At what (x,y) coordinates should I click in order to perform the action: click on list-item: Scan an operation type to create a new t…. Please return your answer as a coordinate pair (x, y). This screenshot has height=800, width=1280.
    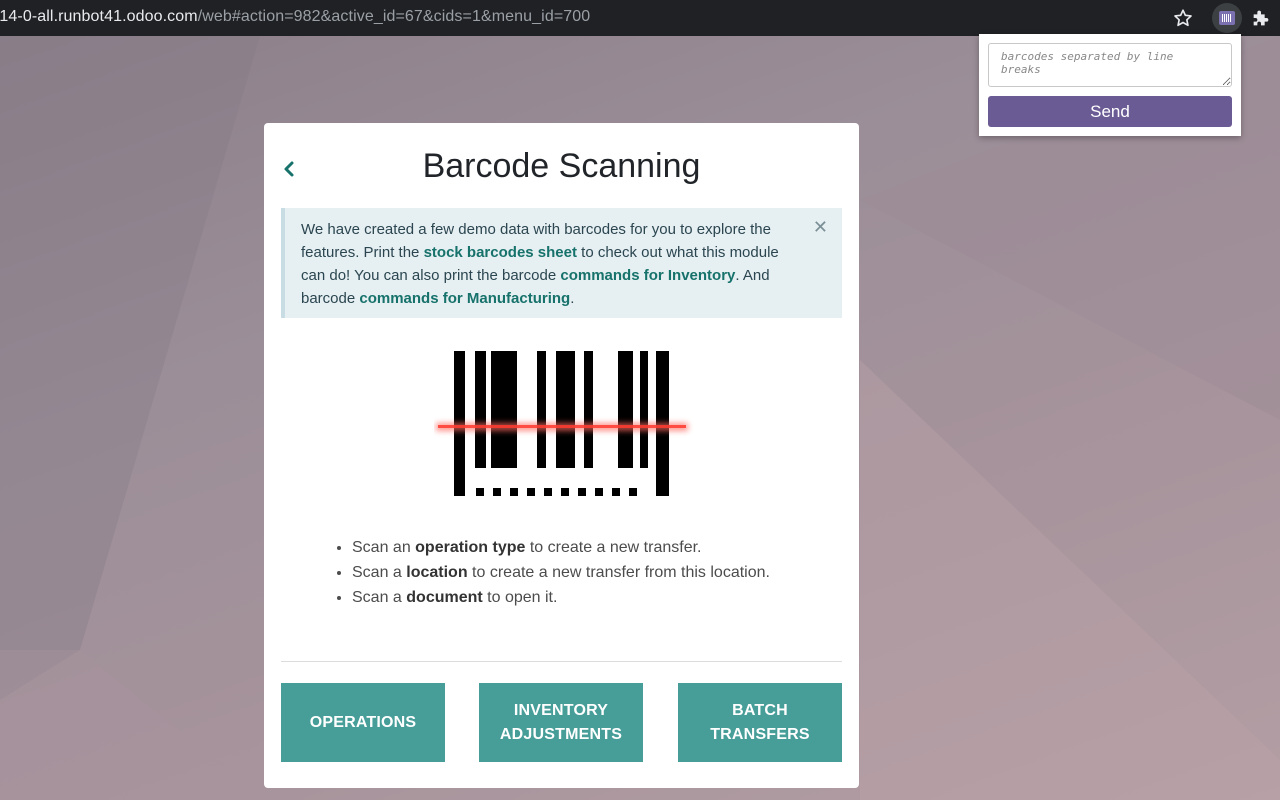
    Looking at the image, I should click on (592, 547).